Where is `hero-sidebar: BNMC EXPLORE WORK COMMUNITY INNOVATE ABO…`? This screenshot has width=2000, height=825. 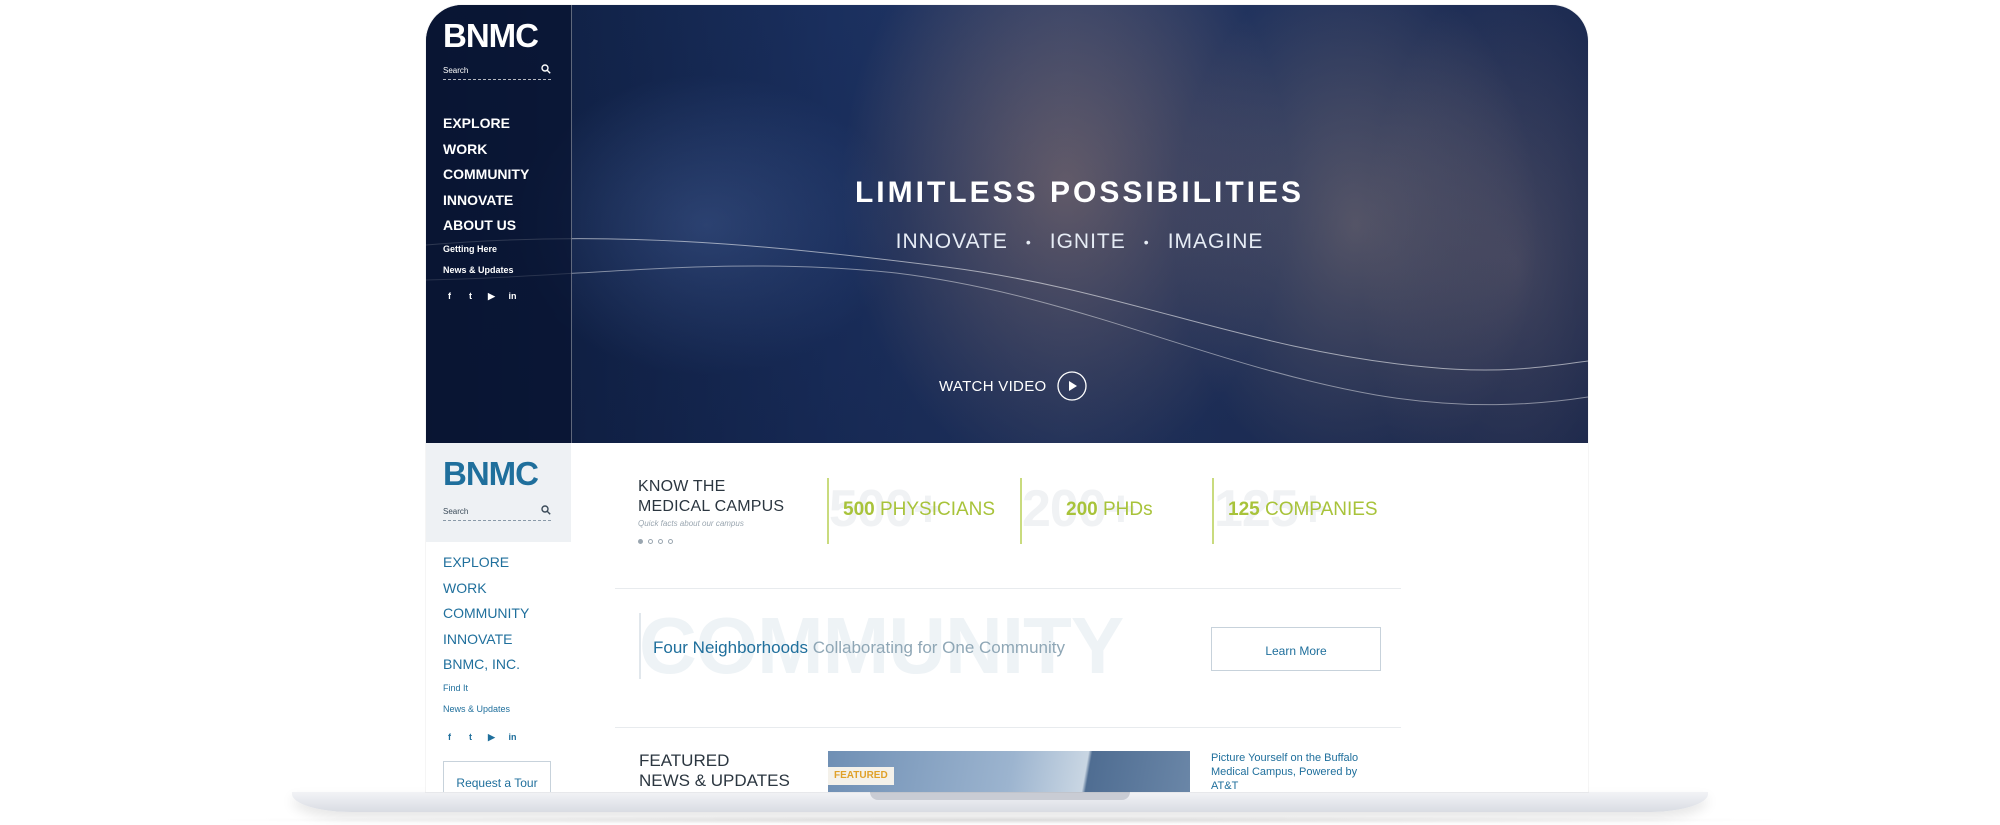
hero-sidebar: BNMC EXPLORE WORK COMMUNITY INNOVATE ABO… is located at coordinates (499, 224).